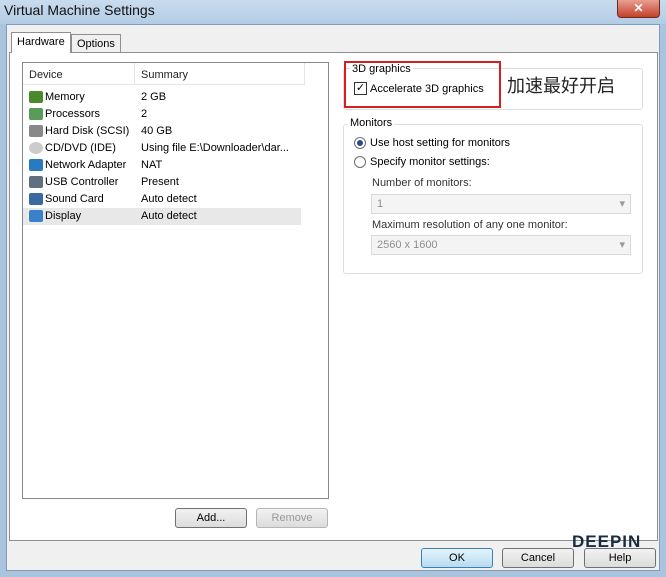  What do you see at coordinates (36, 216) in the screenshot?
I see `display-icon` at bounding box center [36, 216].